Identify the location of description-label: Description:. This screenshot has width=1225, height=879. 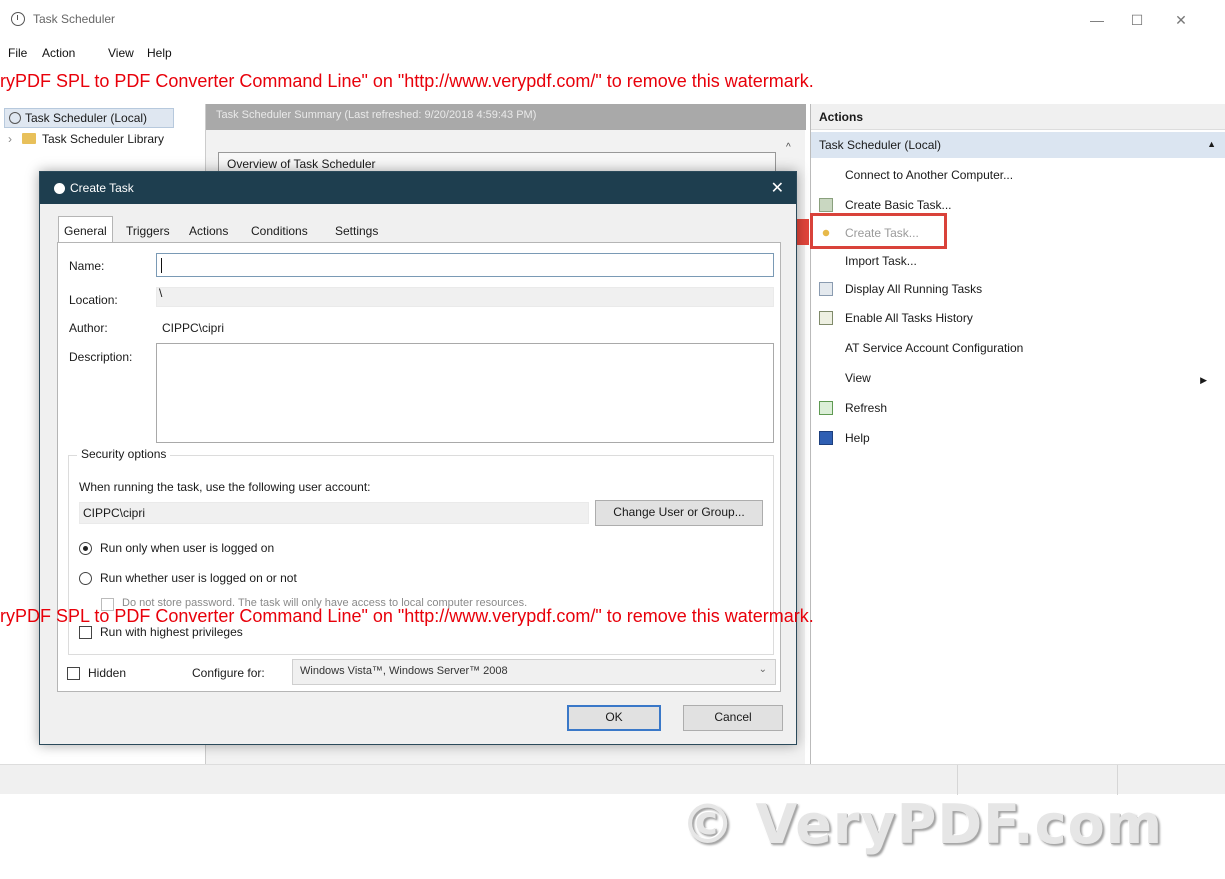
(101, 357).